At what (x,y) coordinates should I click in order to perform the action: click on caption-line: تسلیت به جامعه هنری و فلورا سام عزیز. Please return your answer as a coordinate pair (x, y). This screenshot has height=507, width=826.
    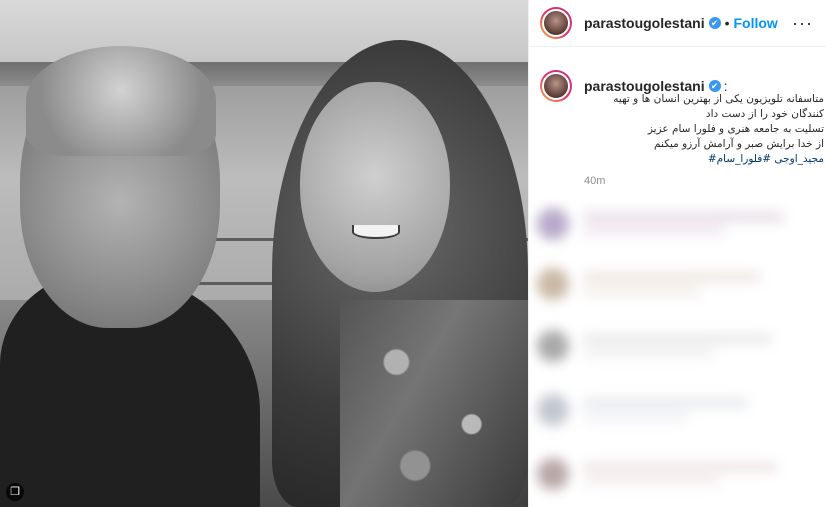
    Looking at the image, I should click on (735, 129).